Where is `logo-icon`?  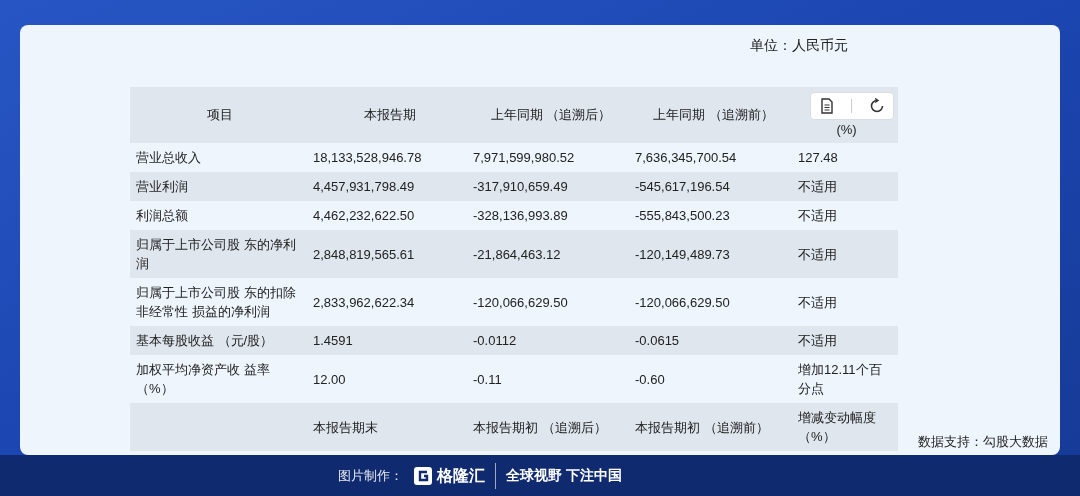 logo-icon is located at coordinates (423, 475).